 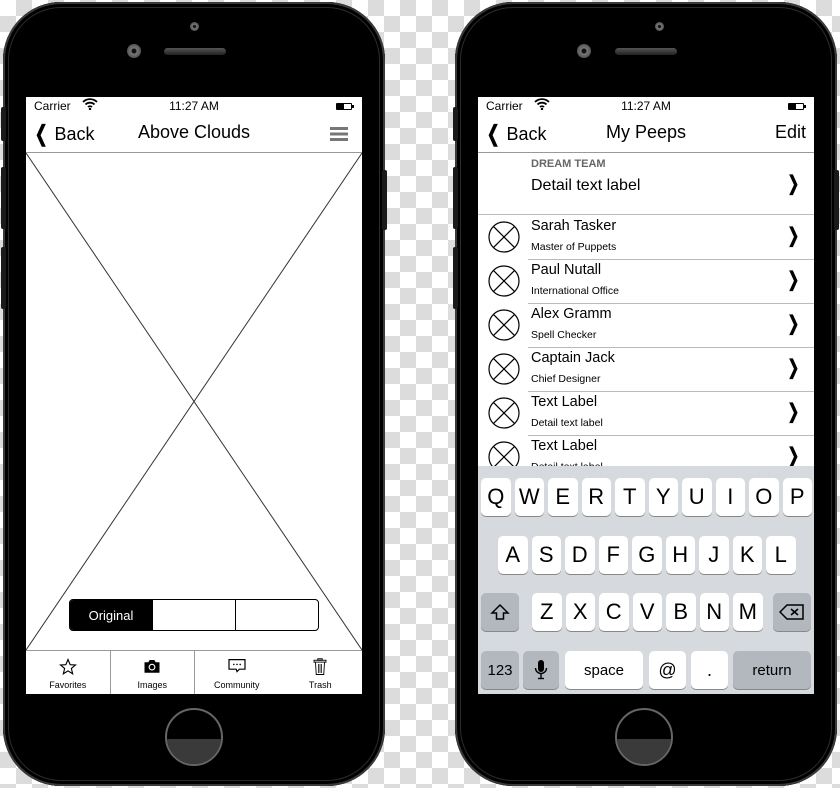 I want to click on key-c: C, so click(x=614, y=612).